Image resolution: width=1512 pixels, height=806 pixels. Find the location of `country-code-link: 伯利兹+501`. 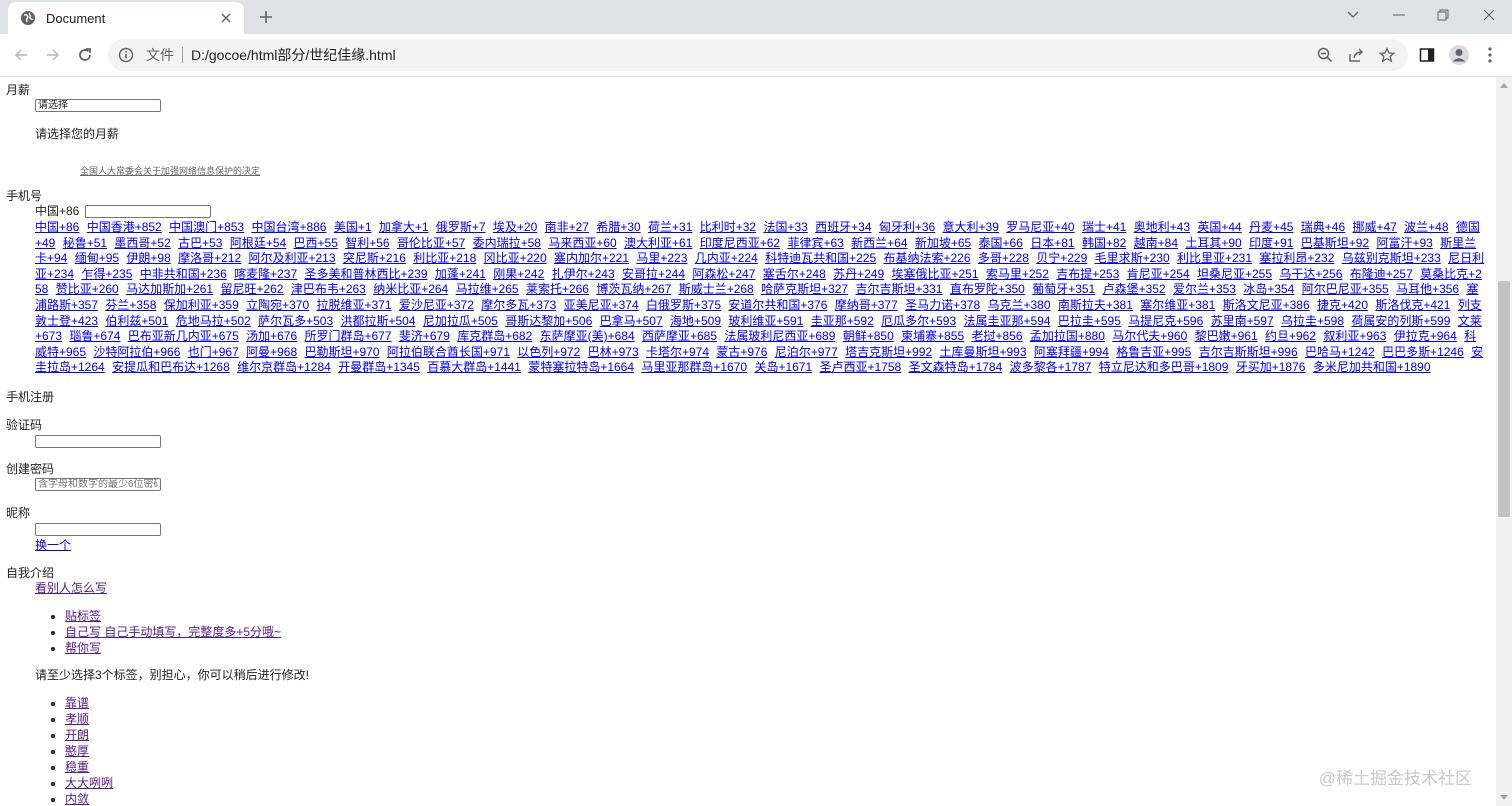

country-code-link: 伯利兹+501 is located at coordinates (136, 321).